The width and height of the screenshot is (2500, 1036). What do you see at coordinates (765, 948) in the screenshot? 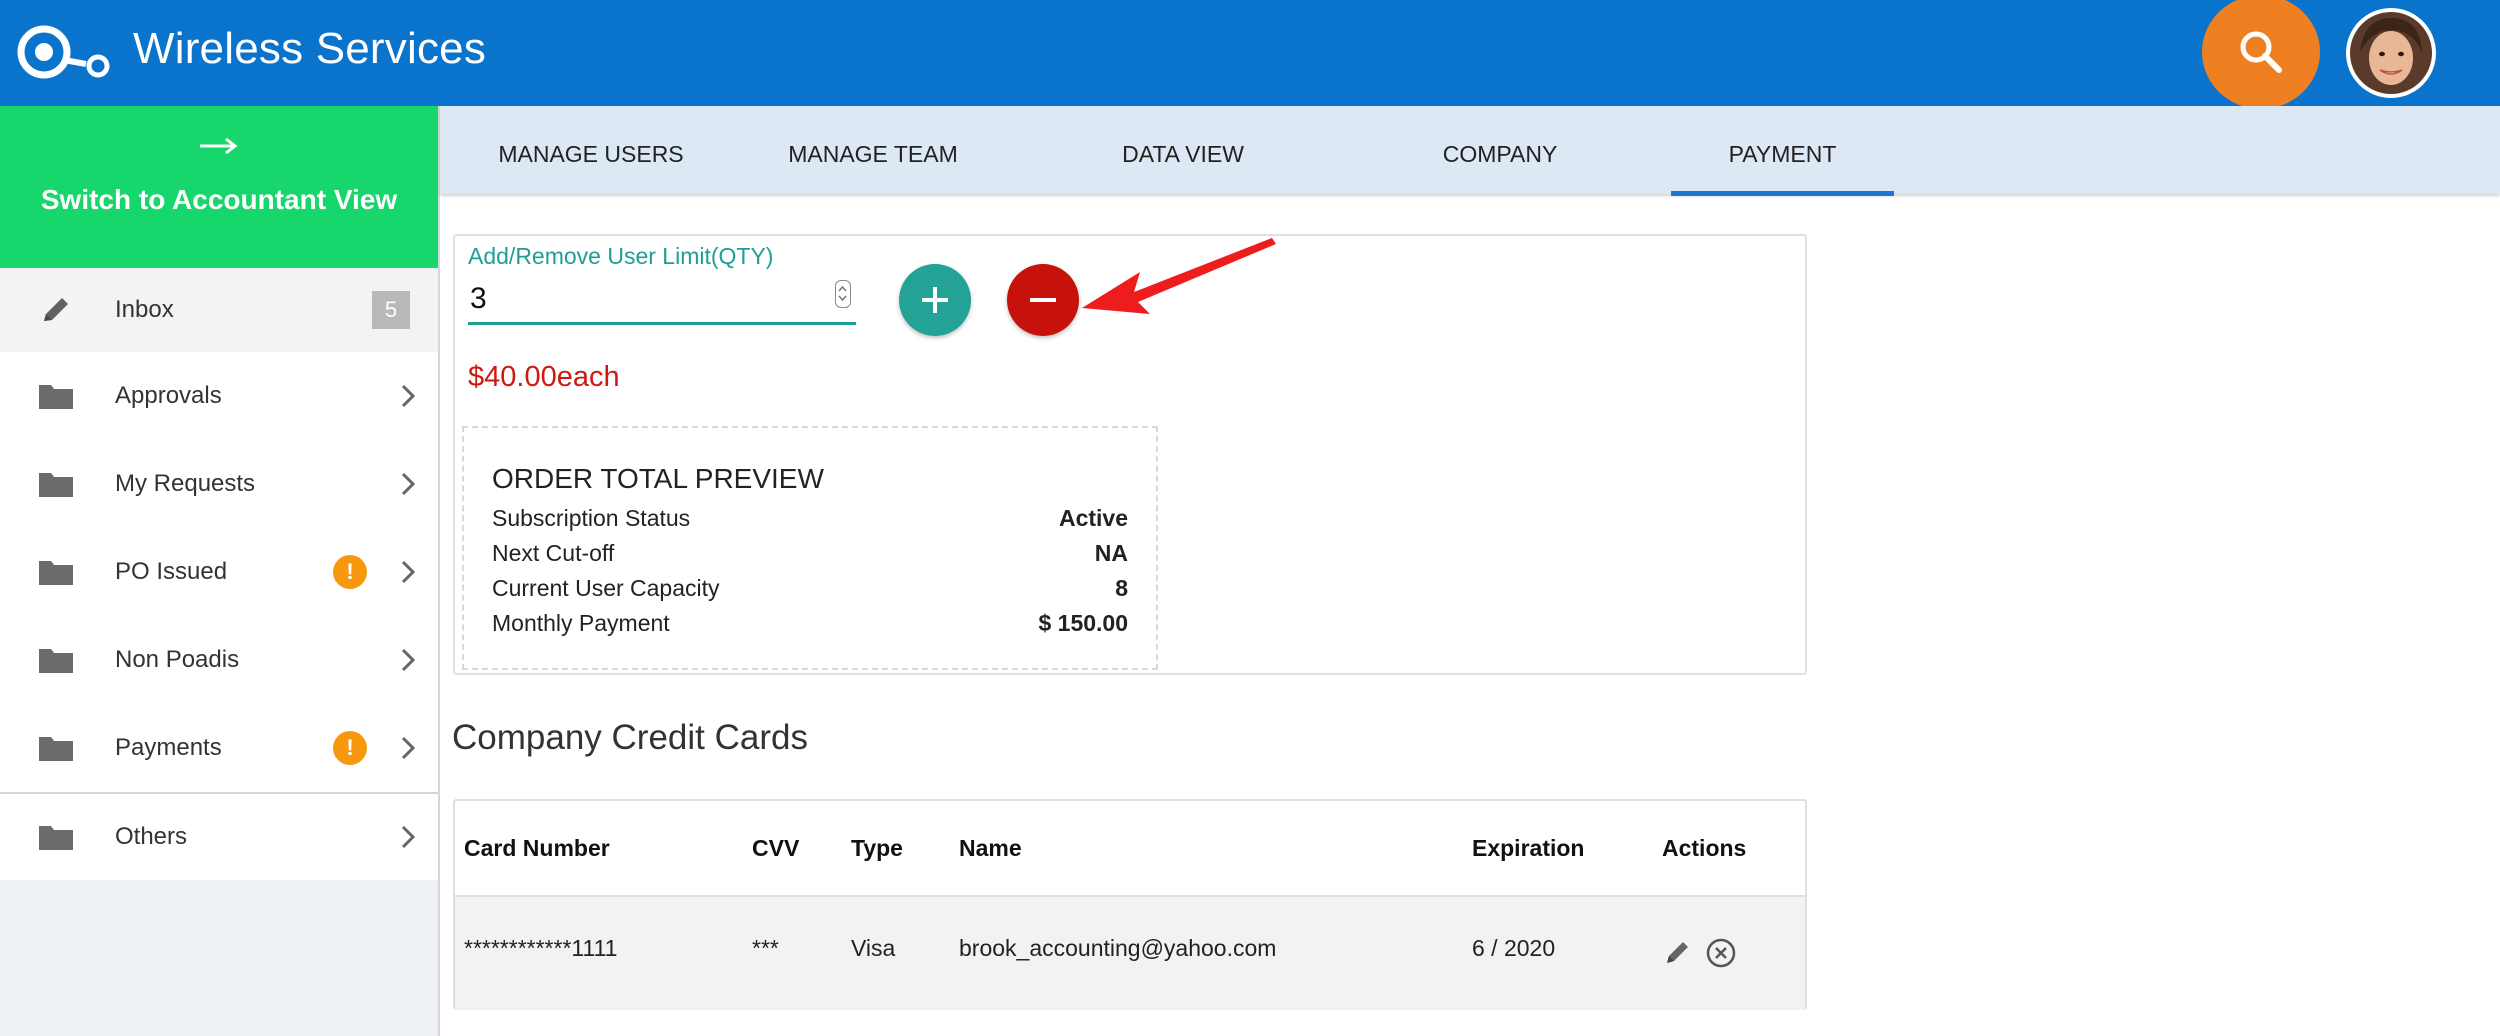
I see `cvv-cell: ***` at bounding box center [765, 948].